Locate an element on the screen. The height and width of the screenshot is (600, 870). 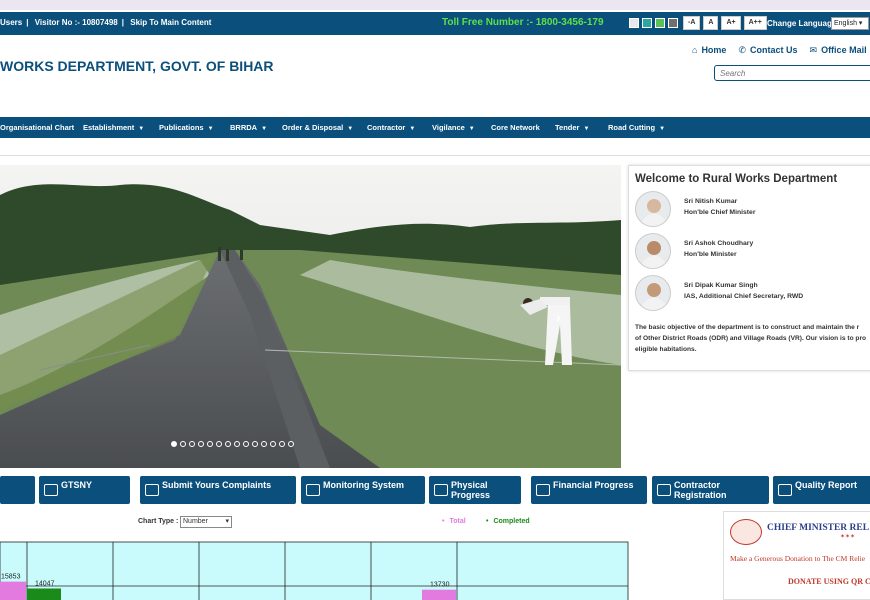
header-quick-links: ⌂ Home ✆ Contact Us ✉ Office Mail is located at coordinates (779, 50).